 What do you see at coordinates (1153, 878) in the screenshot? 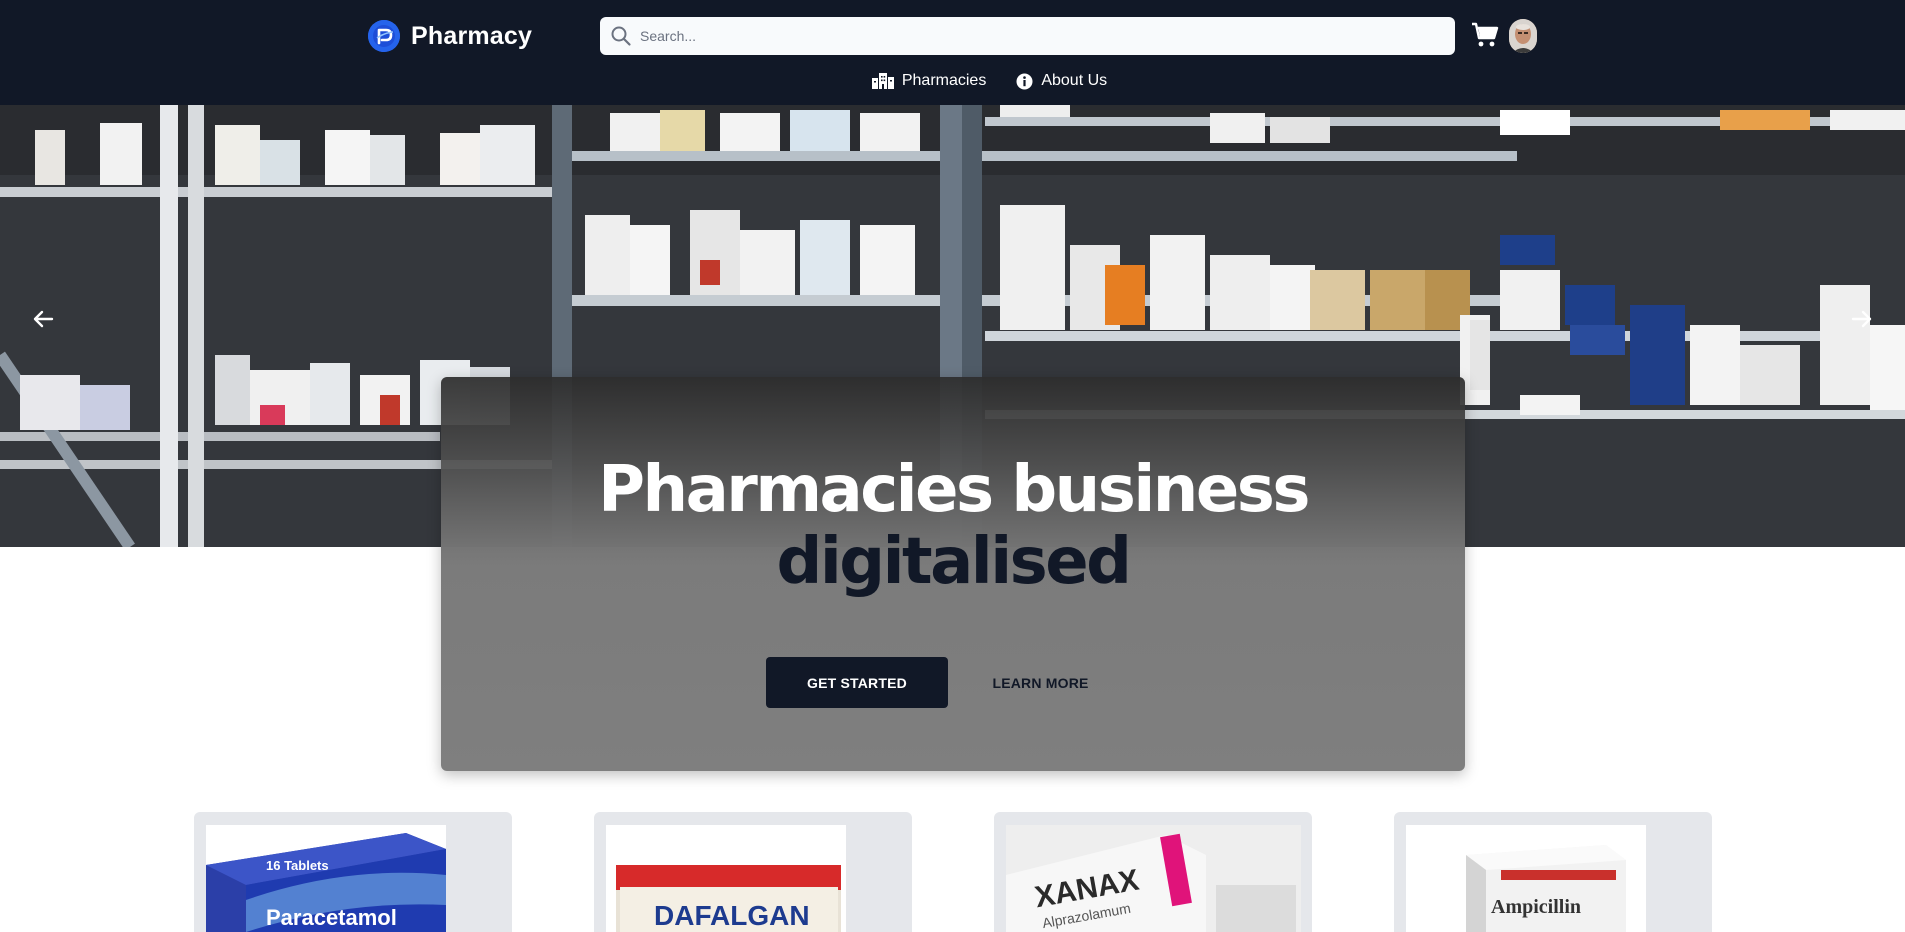
I see `product-image: XANAX Alprazolamum` at bounding box center [1153, 878].